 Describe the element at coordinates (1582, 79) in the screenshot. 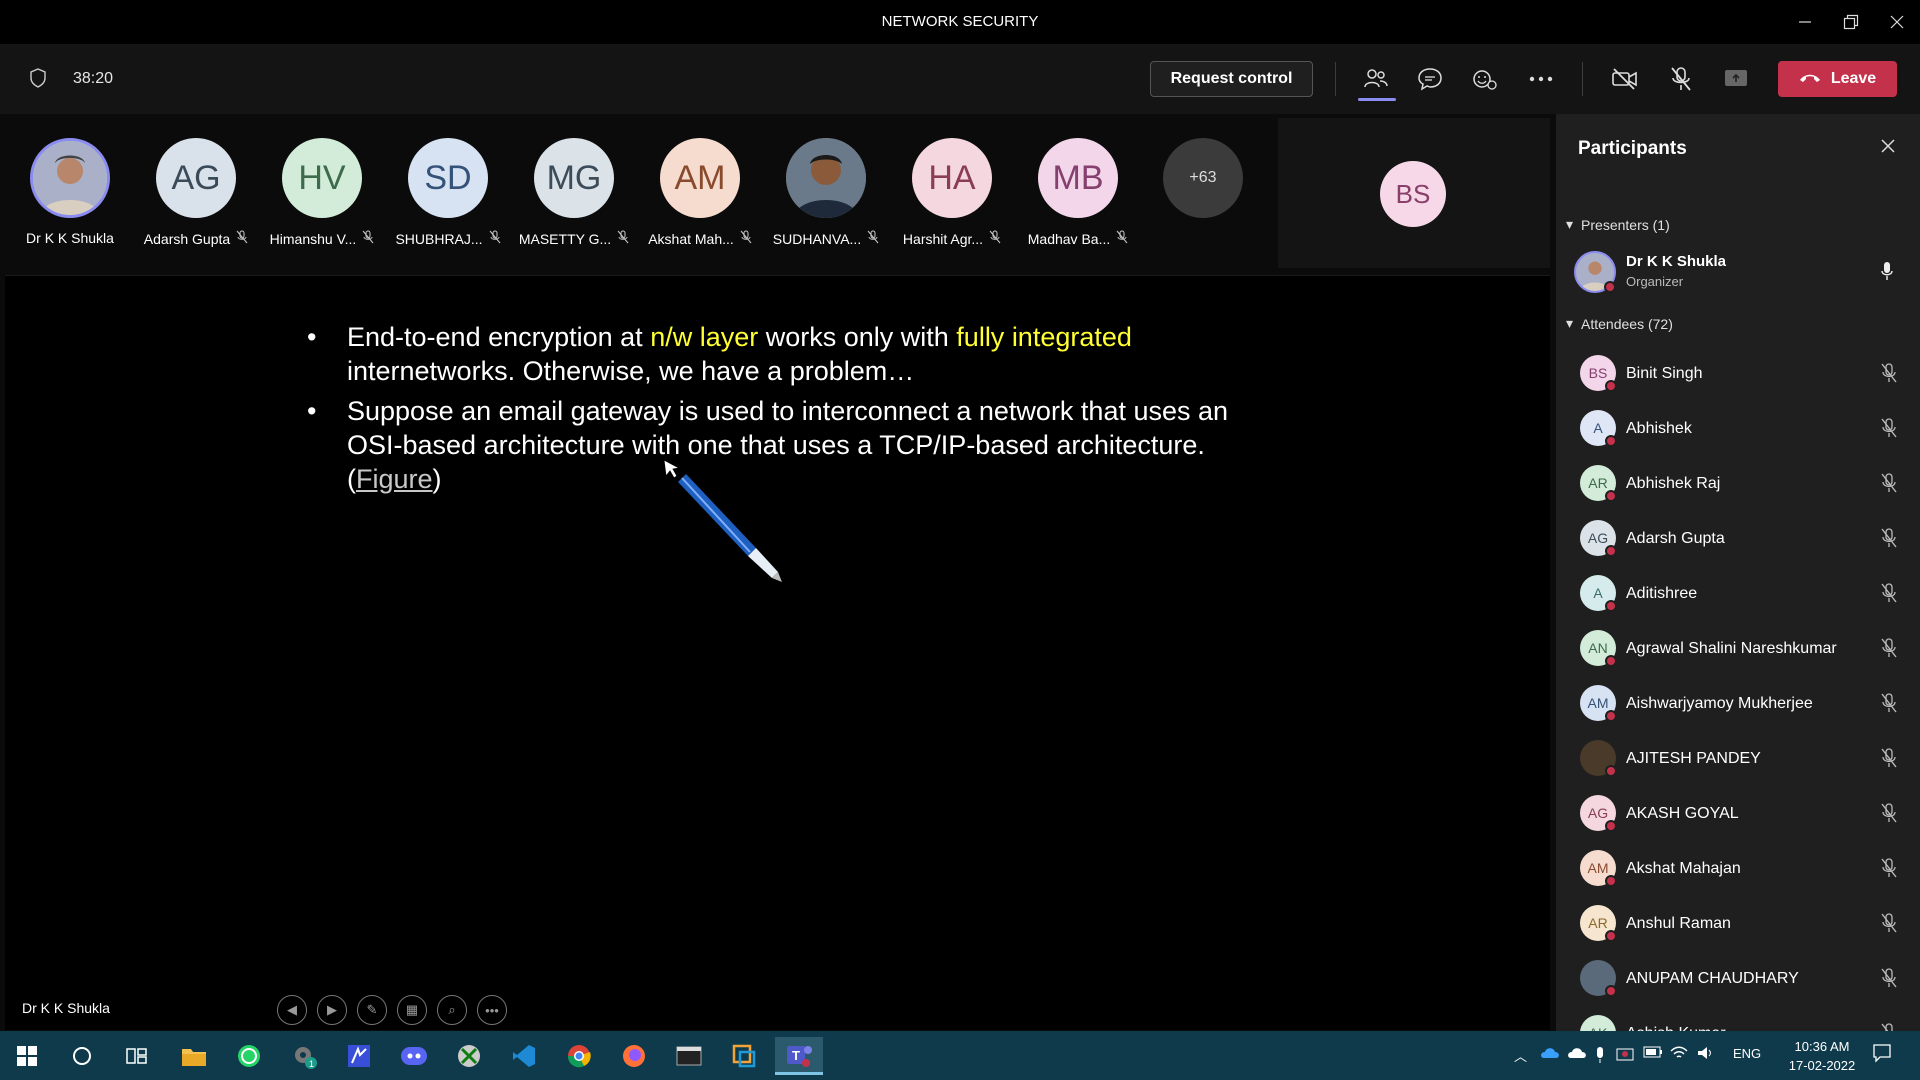

I see `toolbar-divider` at that location.